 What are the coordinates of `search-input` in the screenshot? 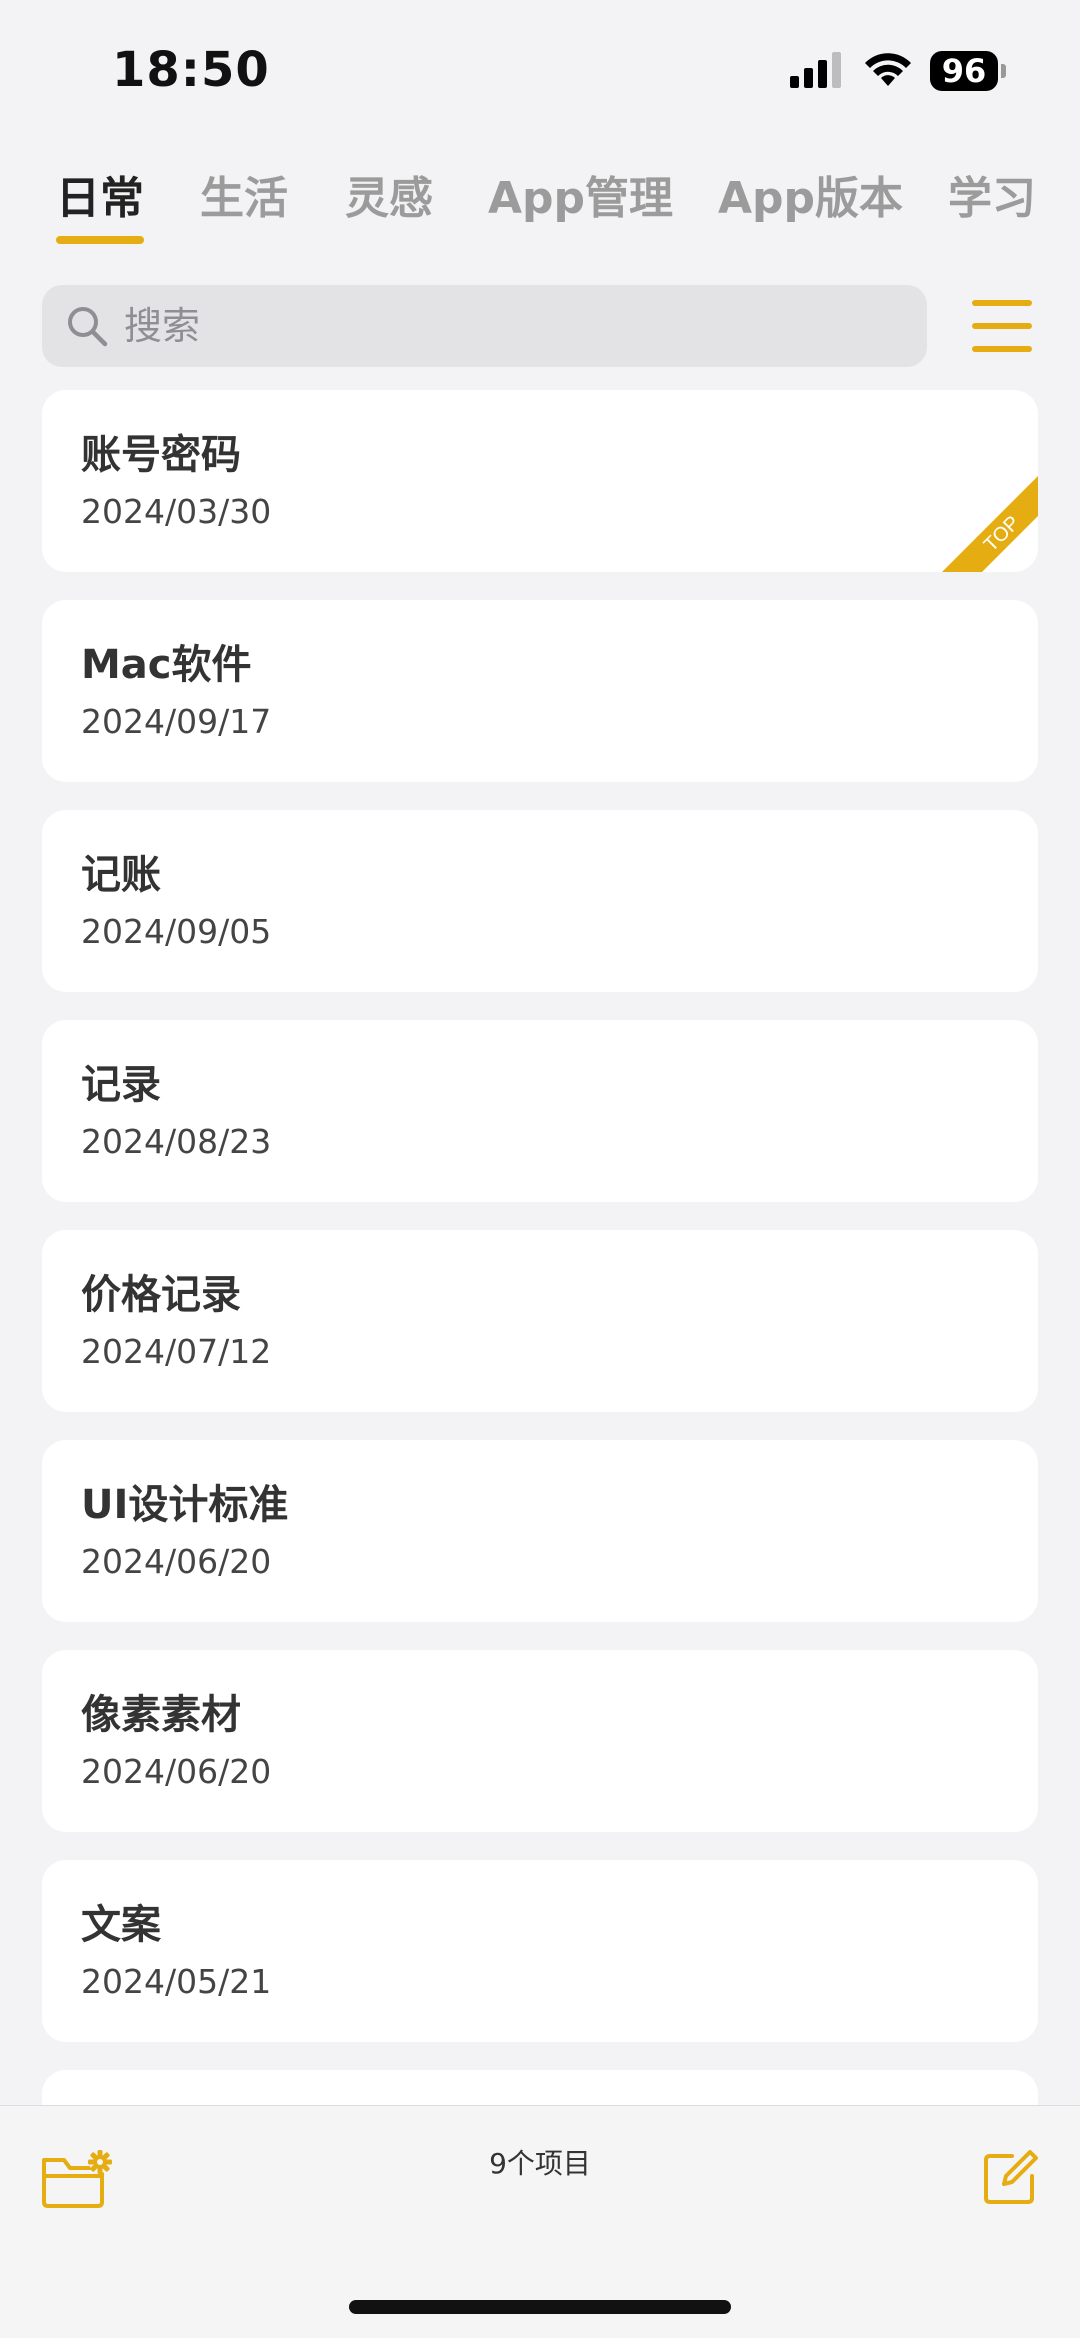 It's located at (504, 326).